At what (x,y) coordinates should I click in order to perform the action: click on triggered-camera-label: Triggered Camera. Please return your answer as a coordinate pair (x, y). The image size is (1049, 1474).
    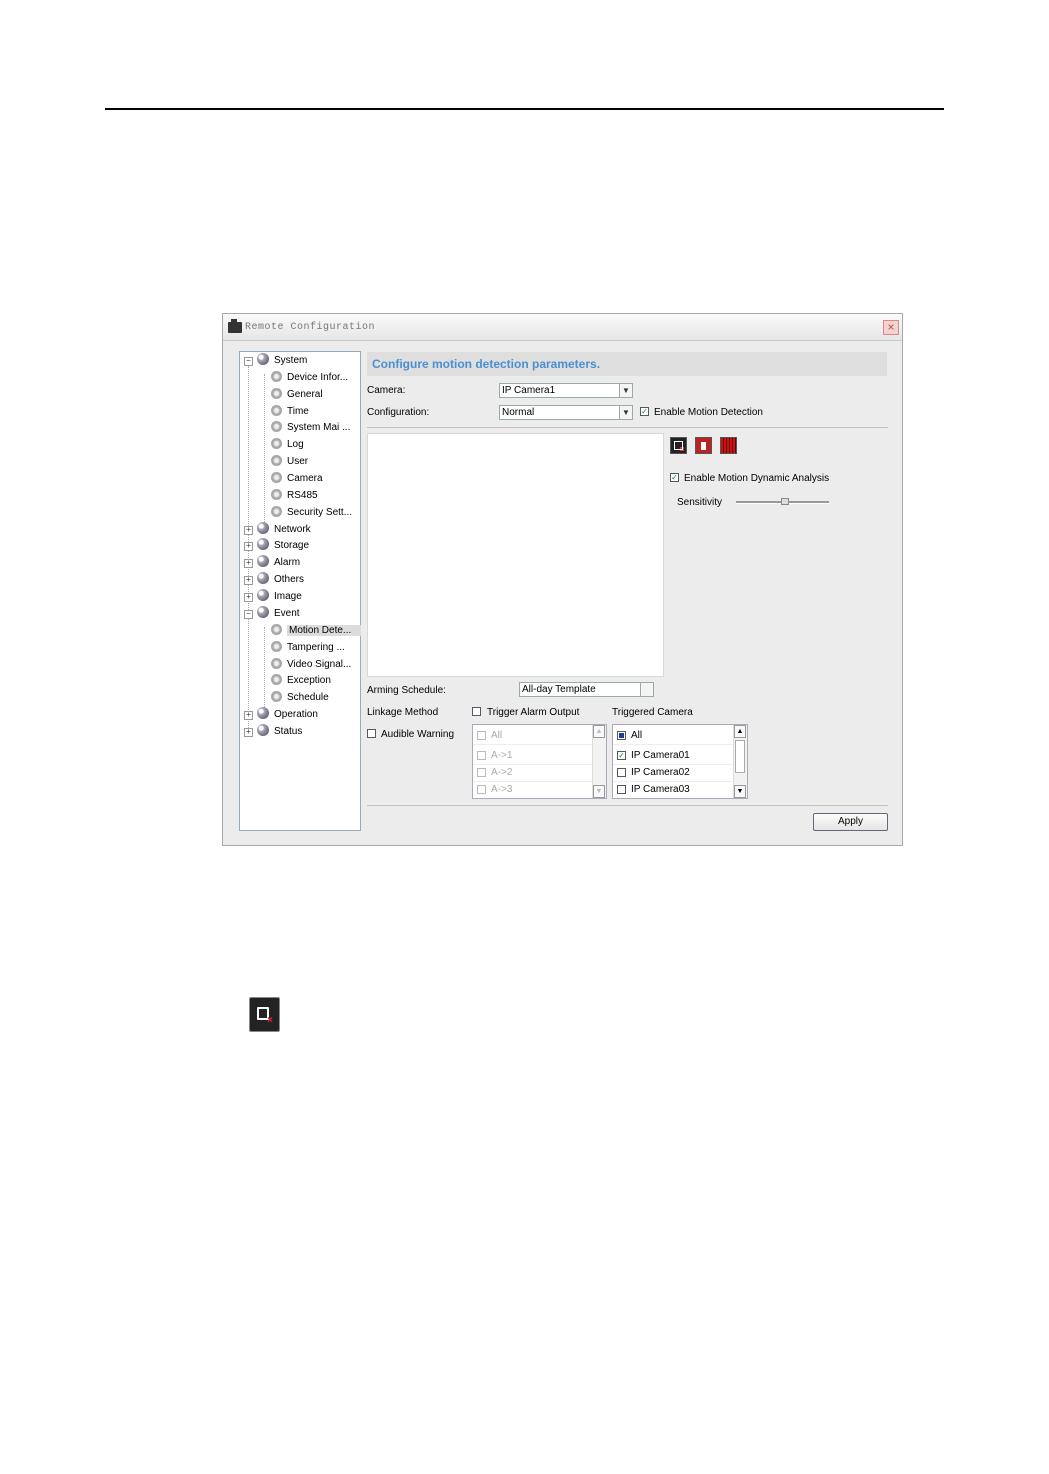
    Looking at the image, I should click on (652, 712).